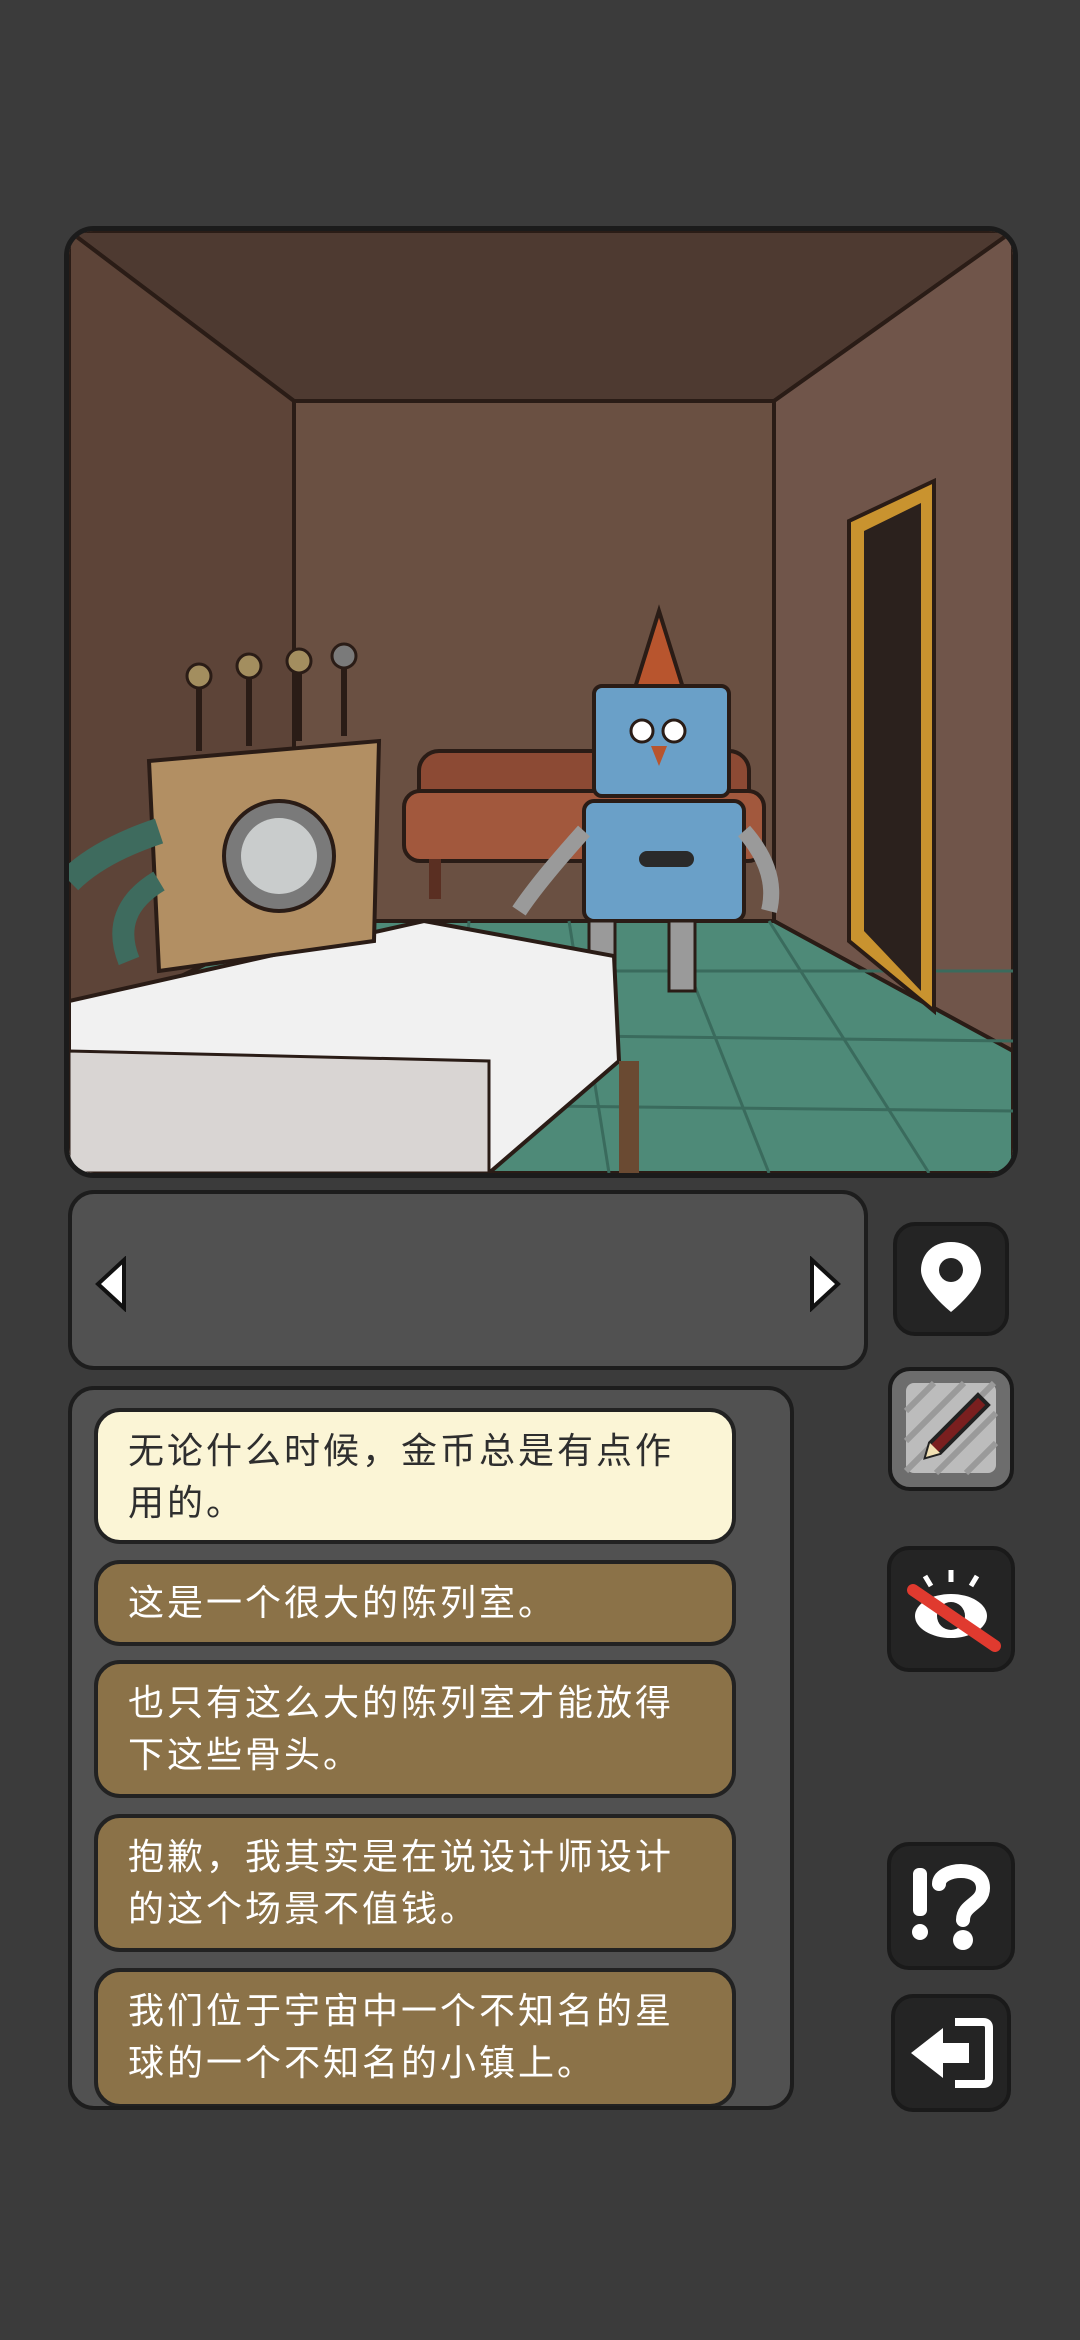  I want to click on hide-view-button, so click(951, 1609).